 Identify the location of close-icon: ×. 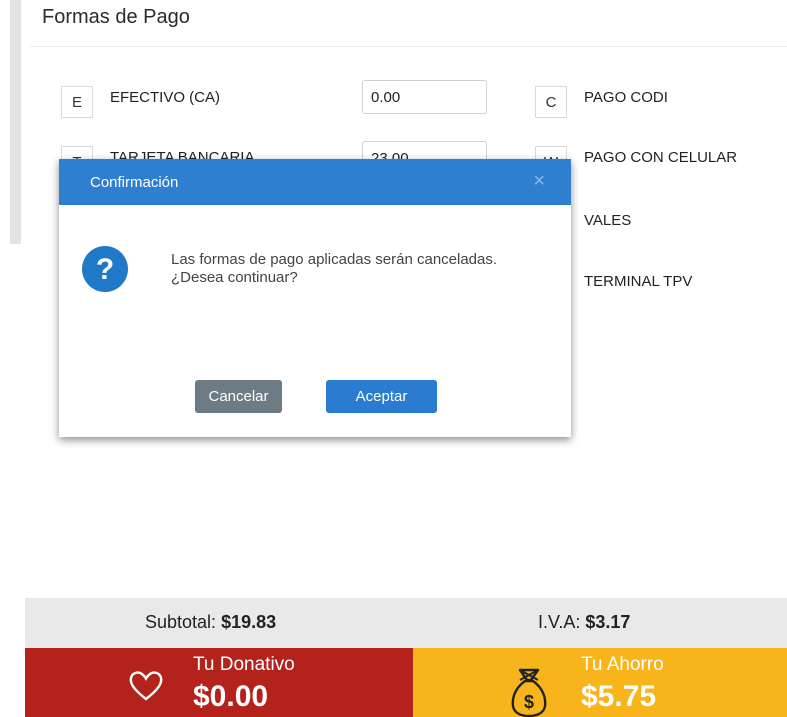
(539, 181).